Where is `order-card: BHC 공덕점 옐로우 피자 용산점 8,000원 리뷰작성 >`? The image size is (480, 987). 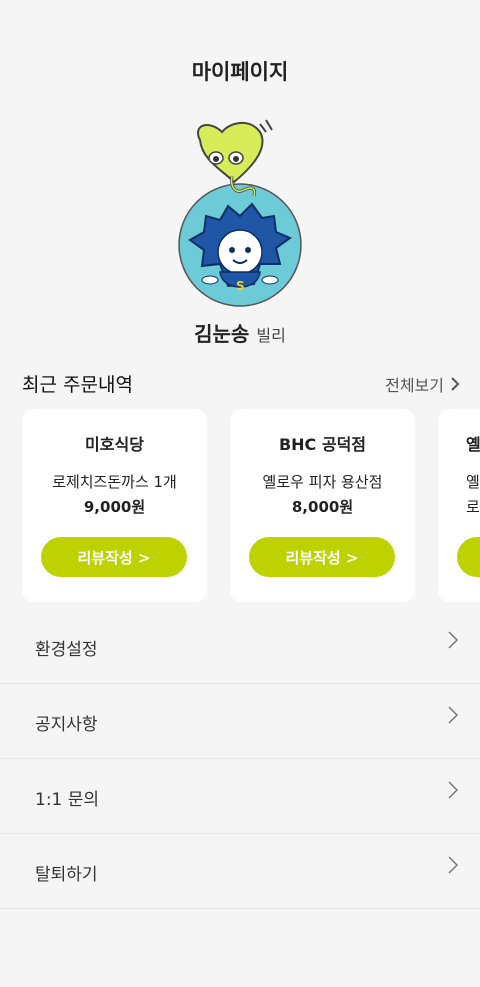
order-card: BHC 공덕점 옐로우 피자 용산점 8,000원 리뷰작성 > is located at coordinates (322, 505).